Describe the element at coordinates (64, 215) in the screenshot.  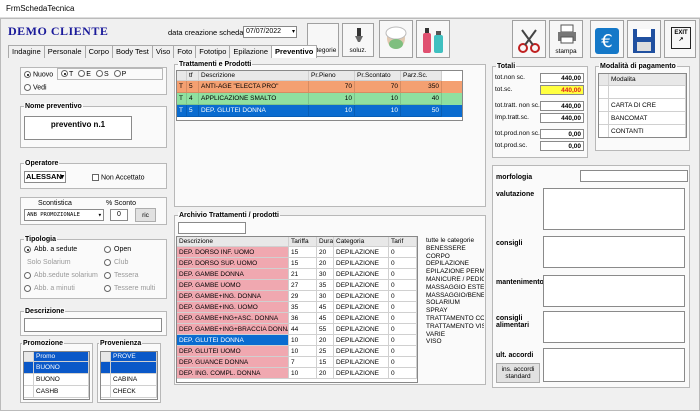
I see `scontistica-select: ANB PROMOZIONALE ▾` at that location.